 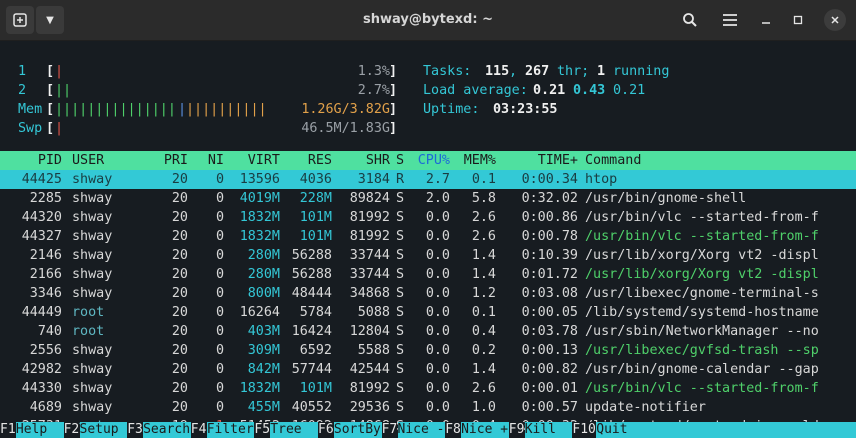 What do you see at coordinates (263, 369) in the screenshot?
I see `virt-col-cell: 842M` at bounding box center [263, 369].